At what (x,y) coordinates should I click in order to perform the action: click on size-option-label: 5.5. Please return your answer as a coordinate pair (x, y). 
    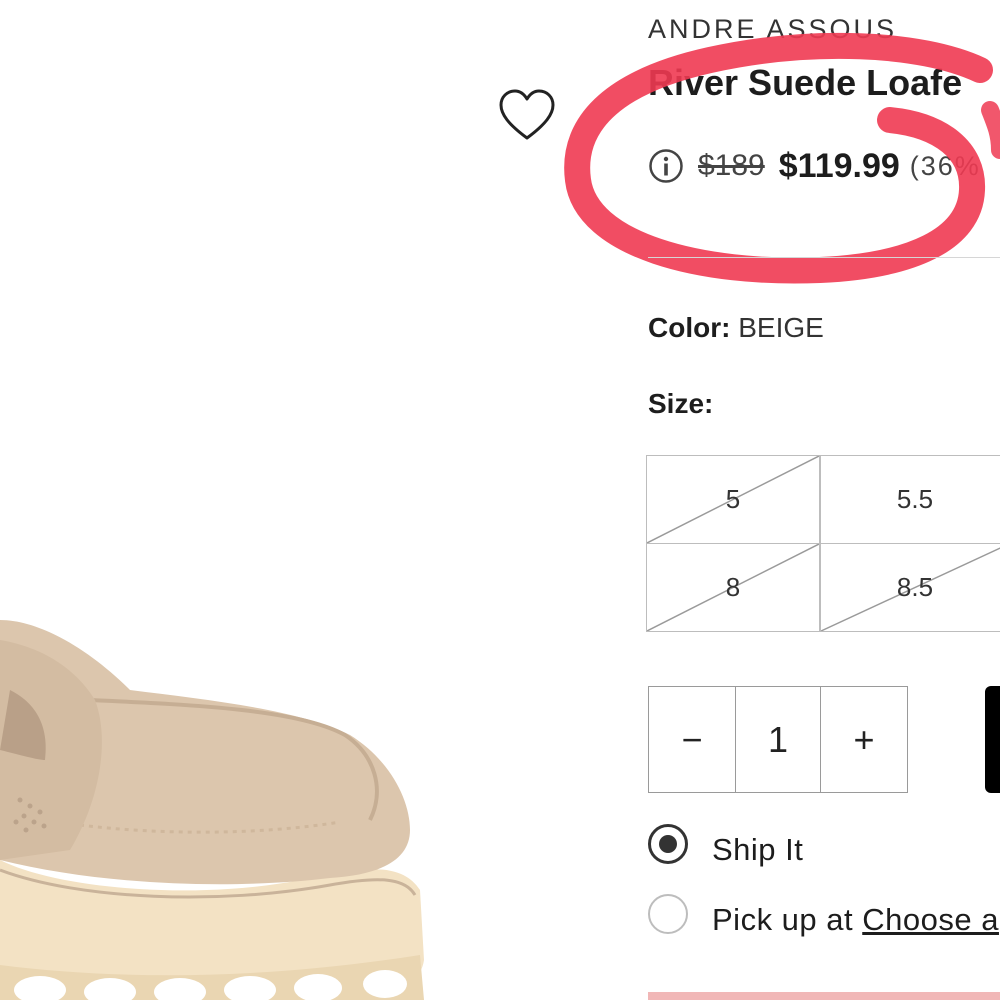
    Looking at the image, I should click on (915, 499).